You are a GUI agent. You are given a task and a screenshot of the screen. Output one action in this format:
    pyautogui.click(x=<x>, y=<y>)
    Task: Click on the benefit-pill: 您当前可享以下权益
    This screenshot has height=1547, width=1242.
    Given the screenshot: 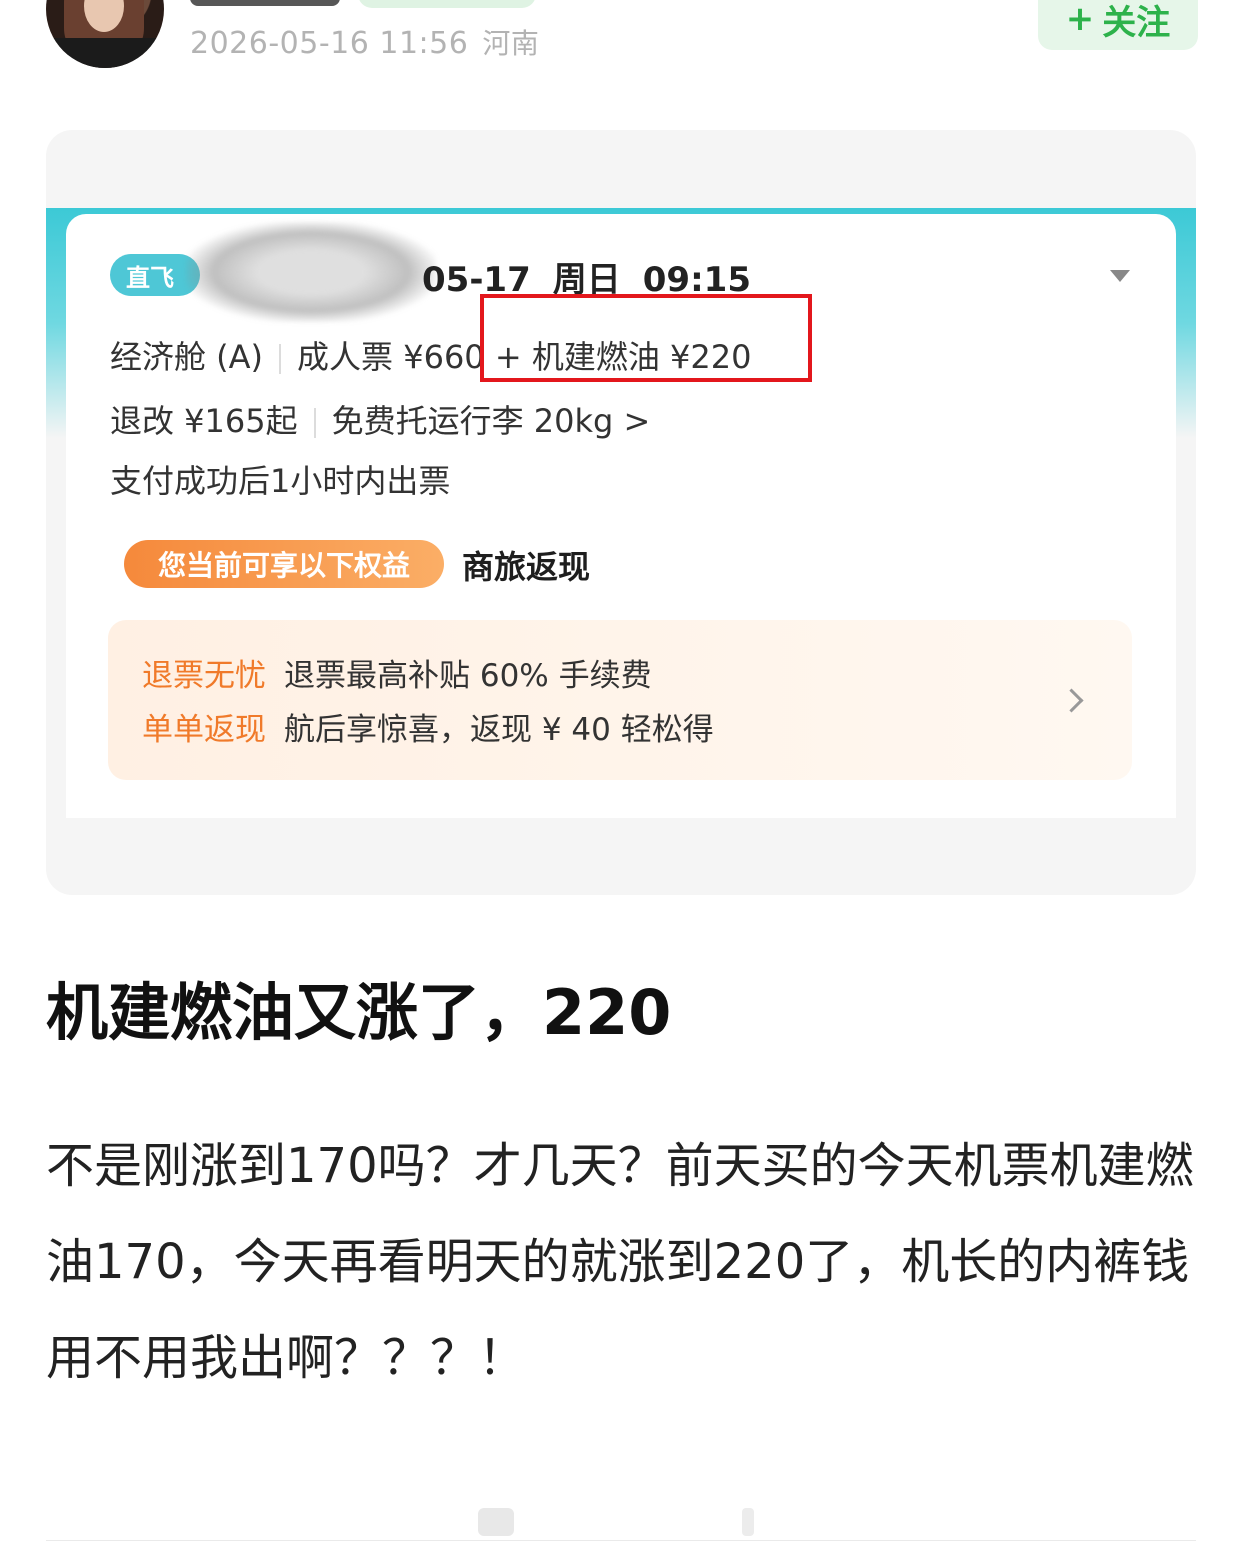 What is the action you would take?
    pyautogui.click(x=284, y=564)
    